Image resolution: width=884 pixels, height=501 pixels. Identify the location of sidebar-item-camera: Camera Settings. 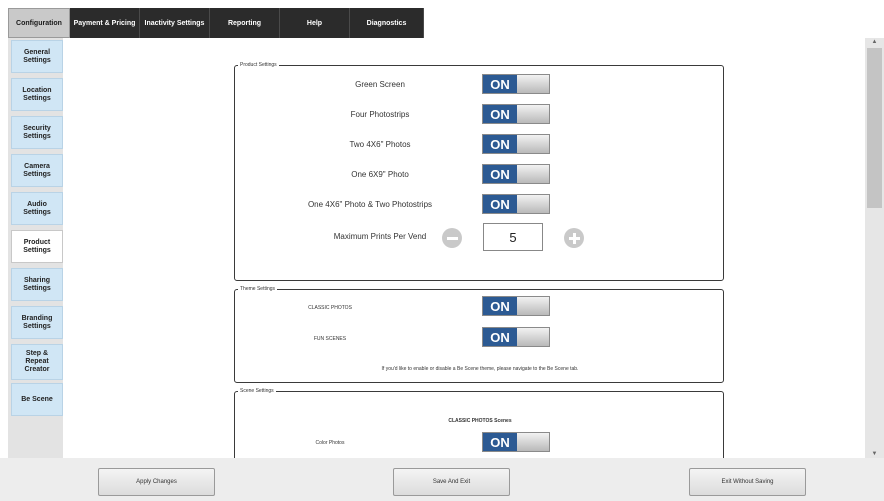
(37, 170).